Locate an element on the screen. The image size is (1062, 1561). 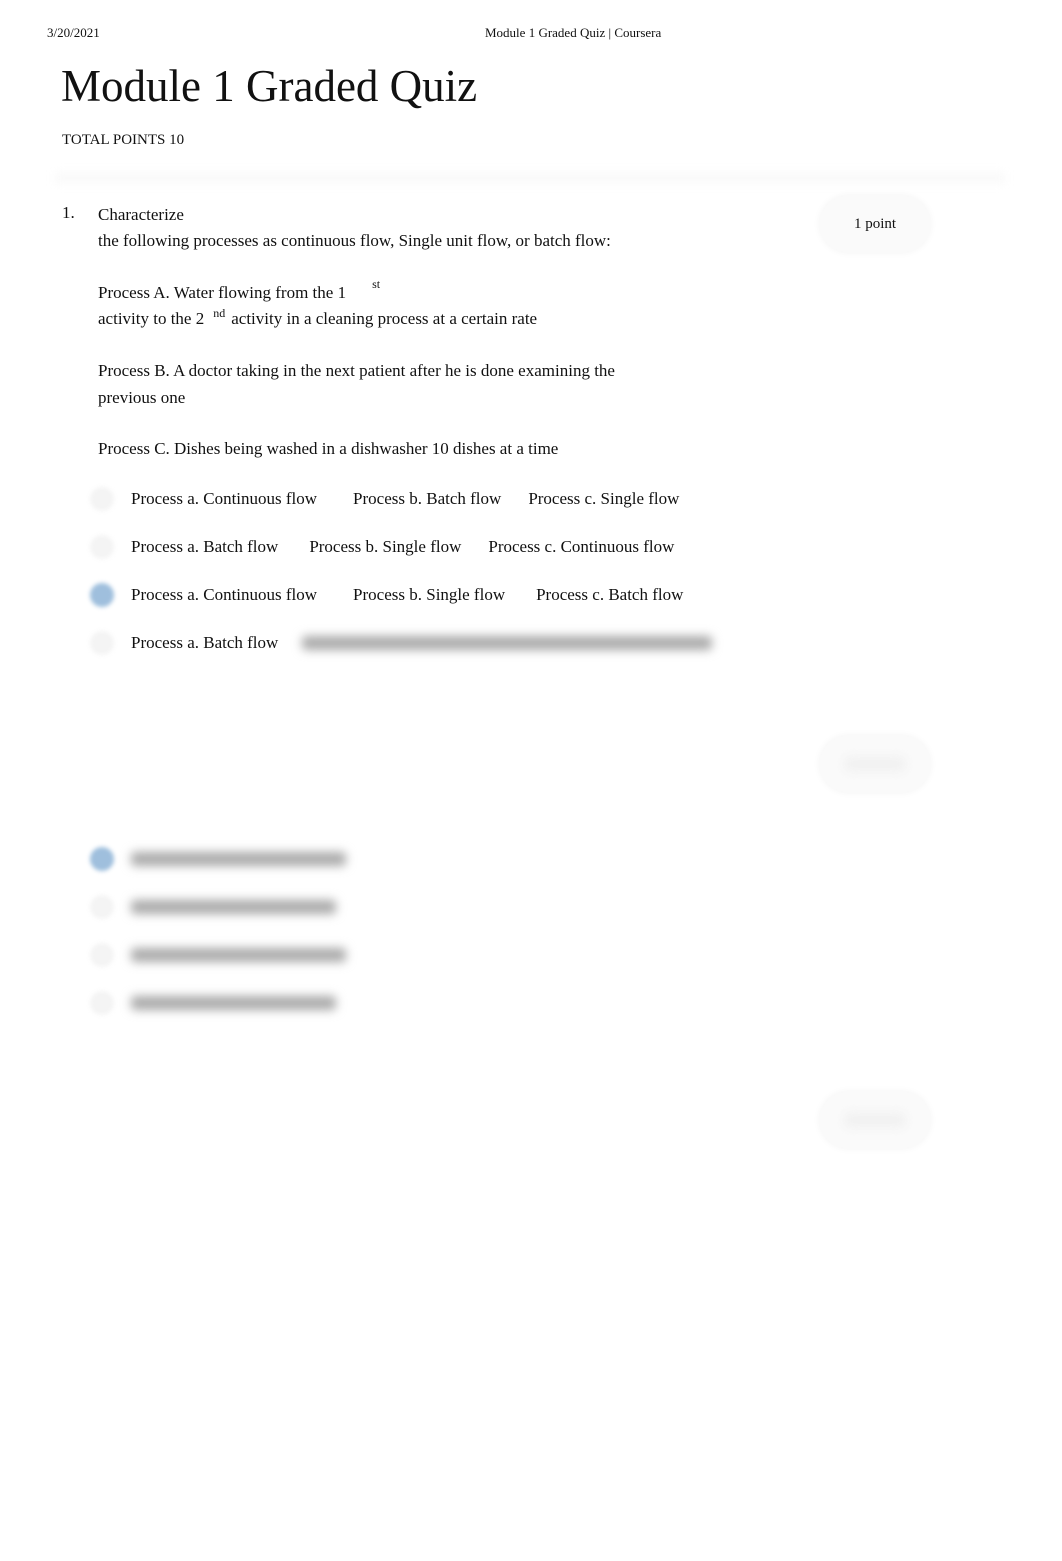
total-points: TOTAL POINTS 10 is located at coordinates (123, 140).